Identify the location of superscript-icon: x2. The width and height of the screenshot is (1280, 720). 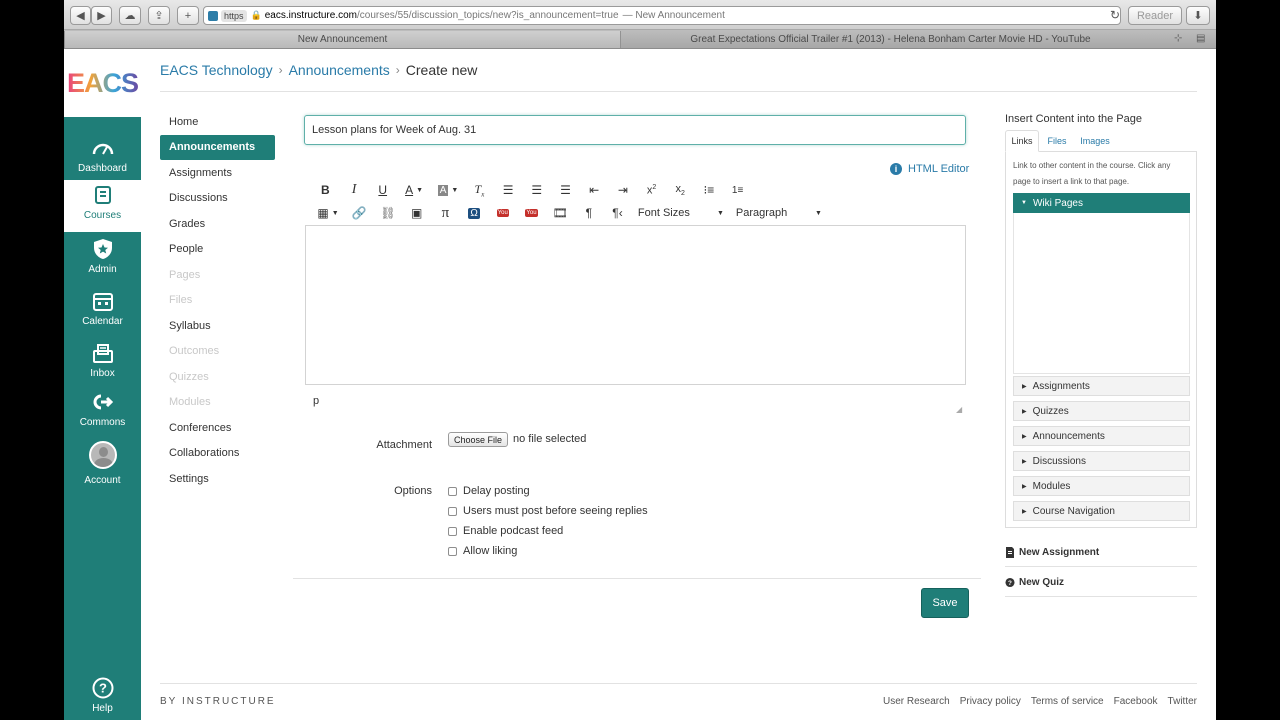
(651, 190).